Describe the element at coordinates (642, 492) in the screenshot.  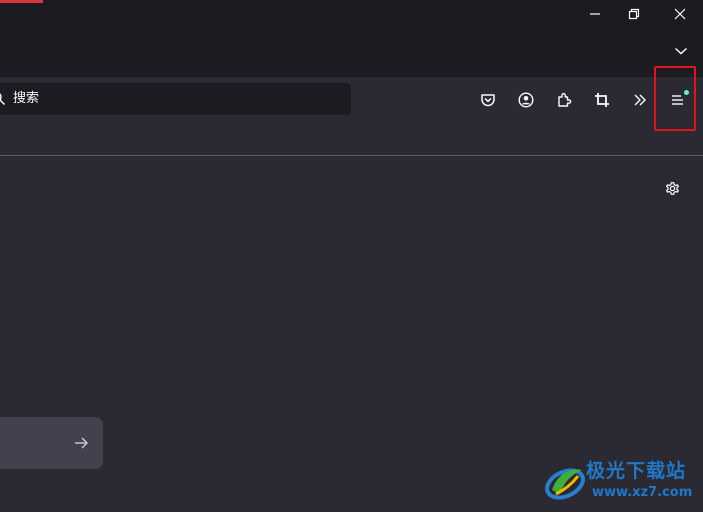
I see `watermark-url: www.xz7.com` at that location.